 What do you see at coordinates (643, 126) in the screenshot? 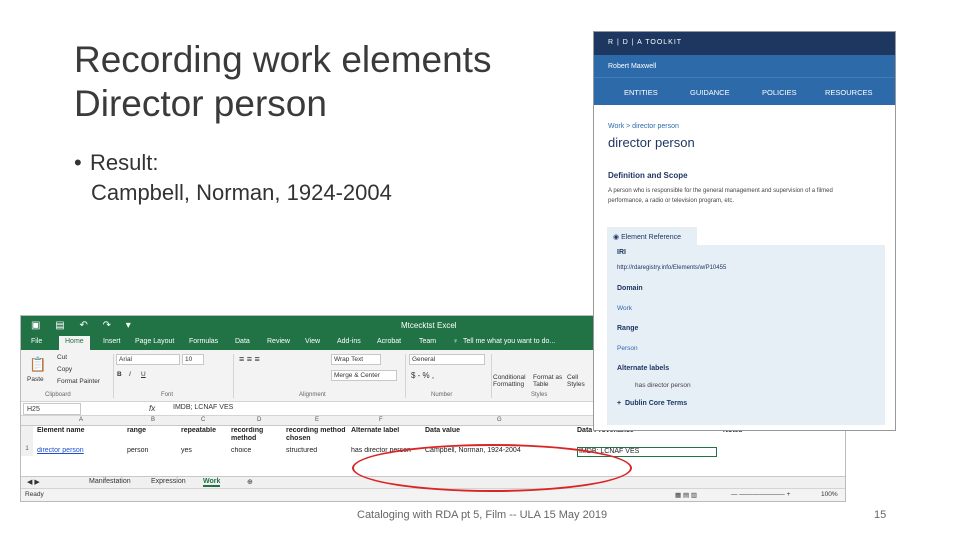
I see `breadcrumb: Work > director person` at bounding box center [643, 126].